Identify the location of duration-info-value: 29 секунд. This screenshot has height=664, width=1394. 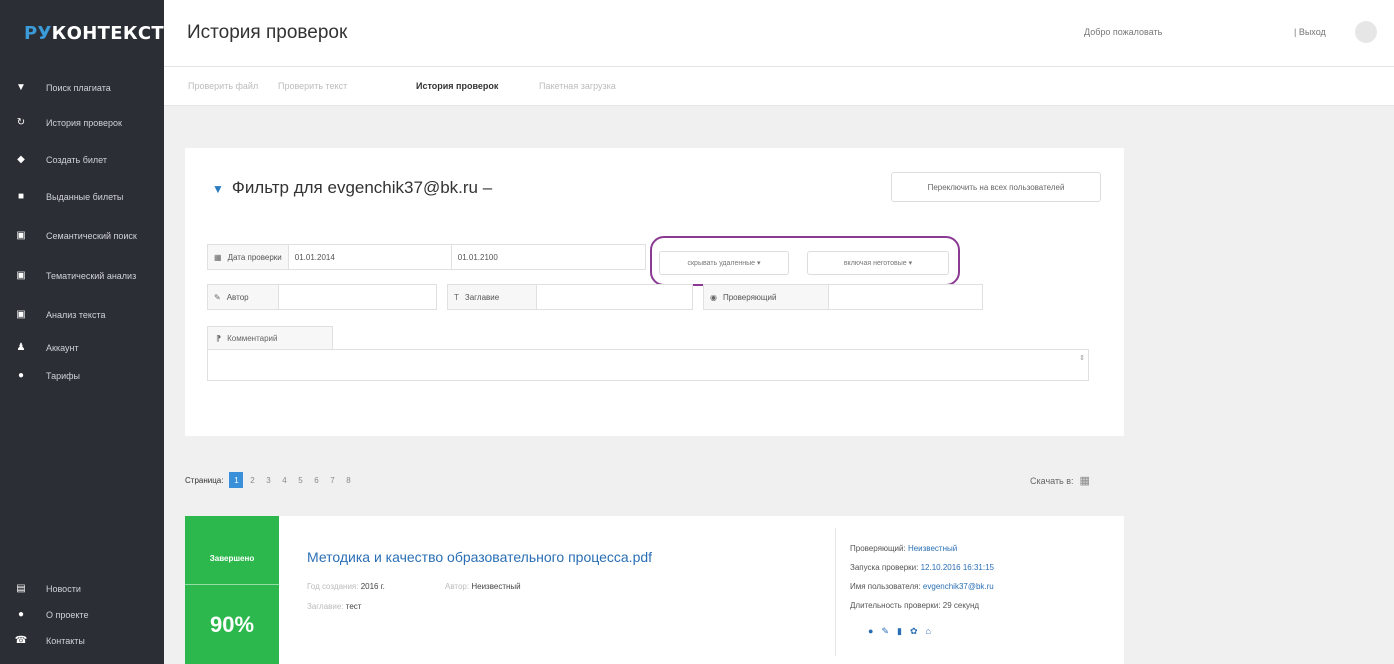
(961, 605).